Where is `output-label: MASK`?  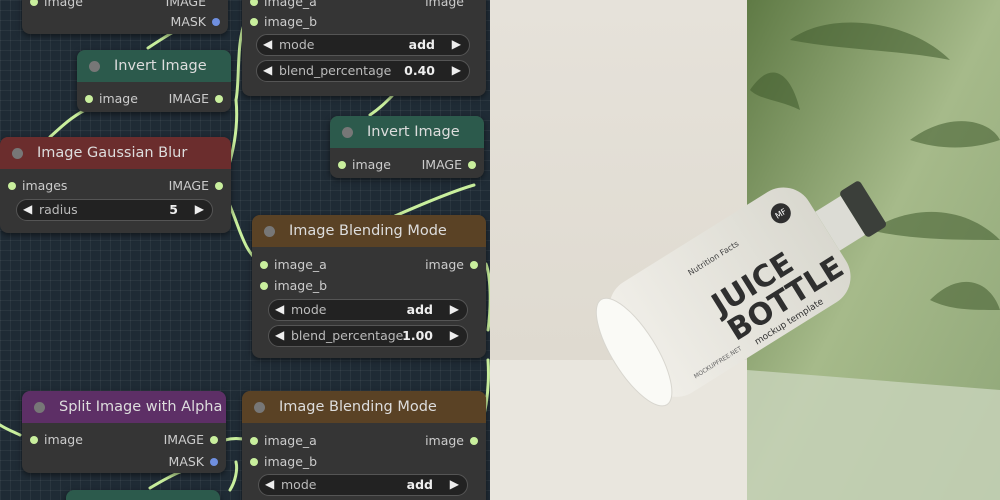
output-label: MASK is located at coordinates (186, 461).